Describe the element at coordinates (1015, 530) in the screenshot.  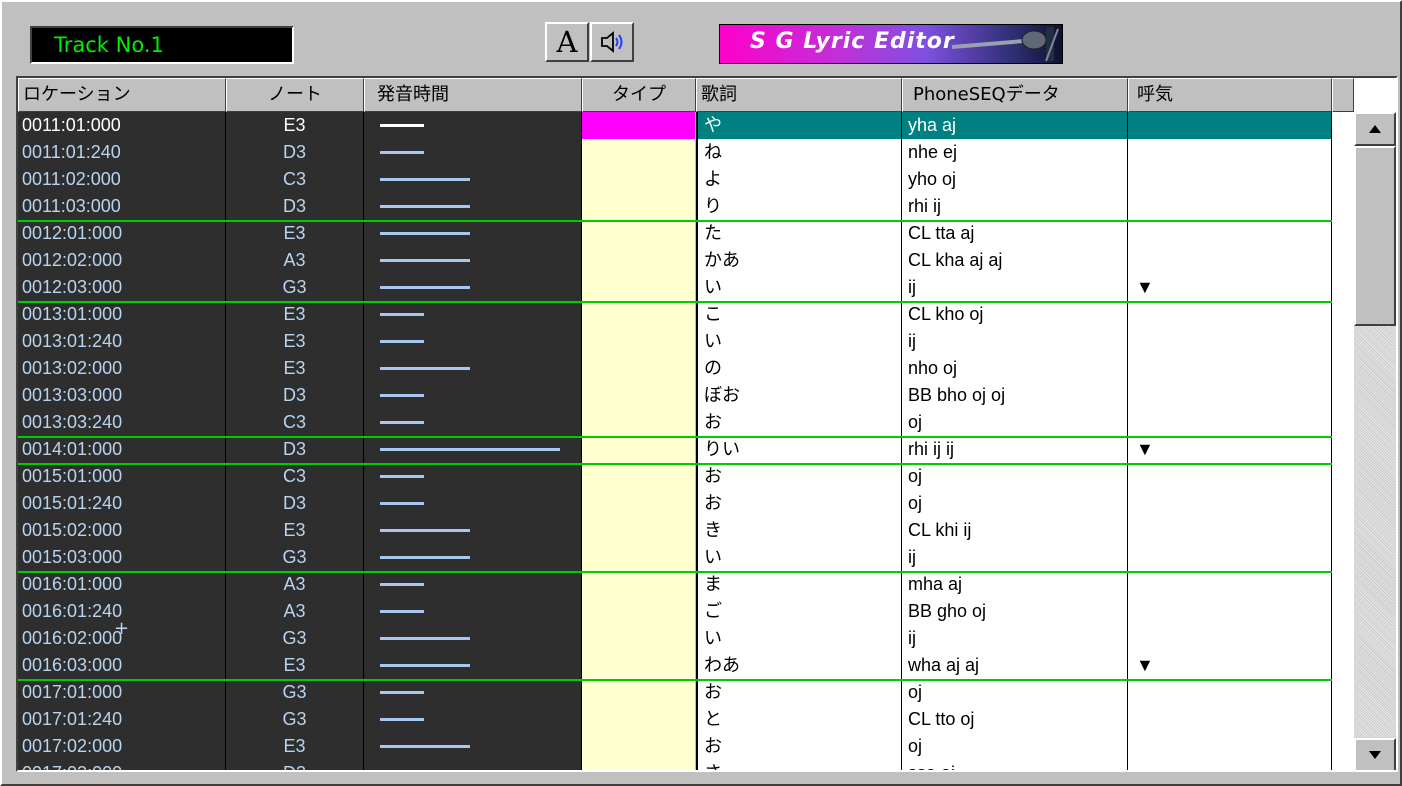
I see `phoneseq-cell: CL khi ij` at that location.